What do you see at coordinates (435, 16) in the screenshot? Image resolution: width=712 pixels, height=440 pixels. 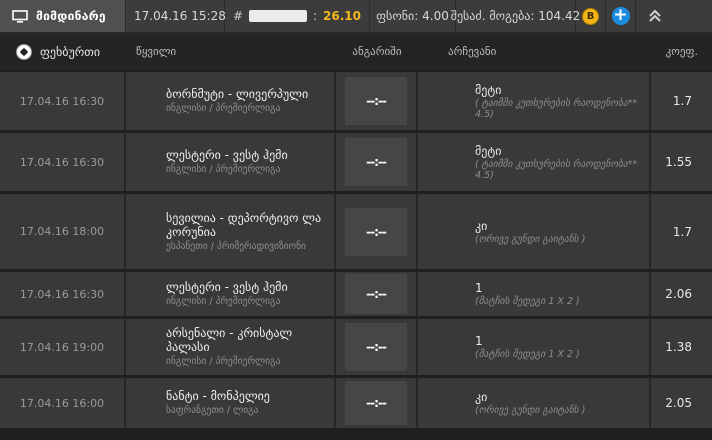 I see `stake-value: 4.00` at bounding box center [435, 16].